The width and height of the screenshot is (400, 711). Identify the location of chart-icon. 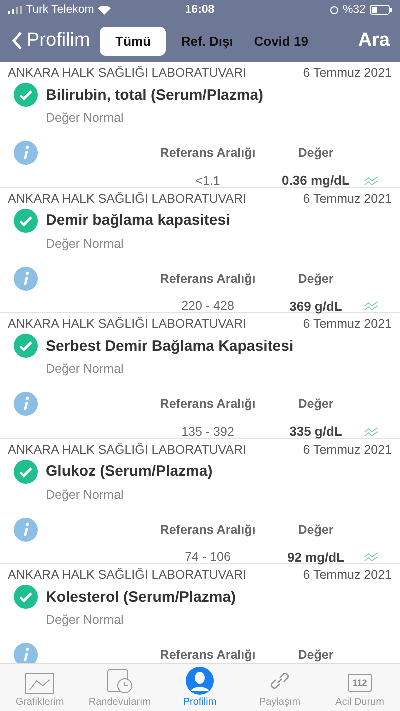
(40, 684).